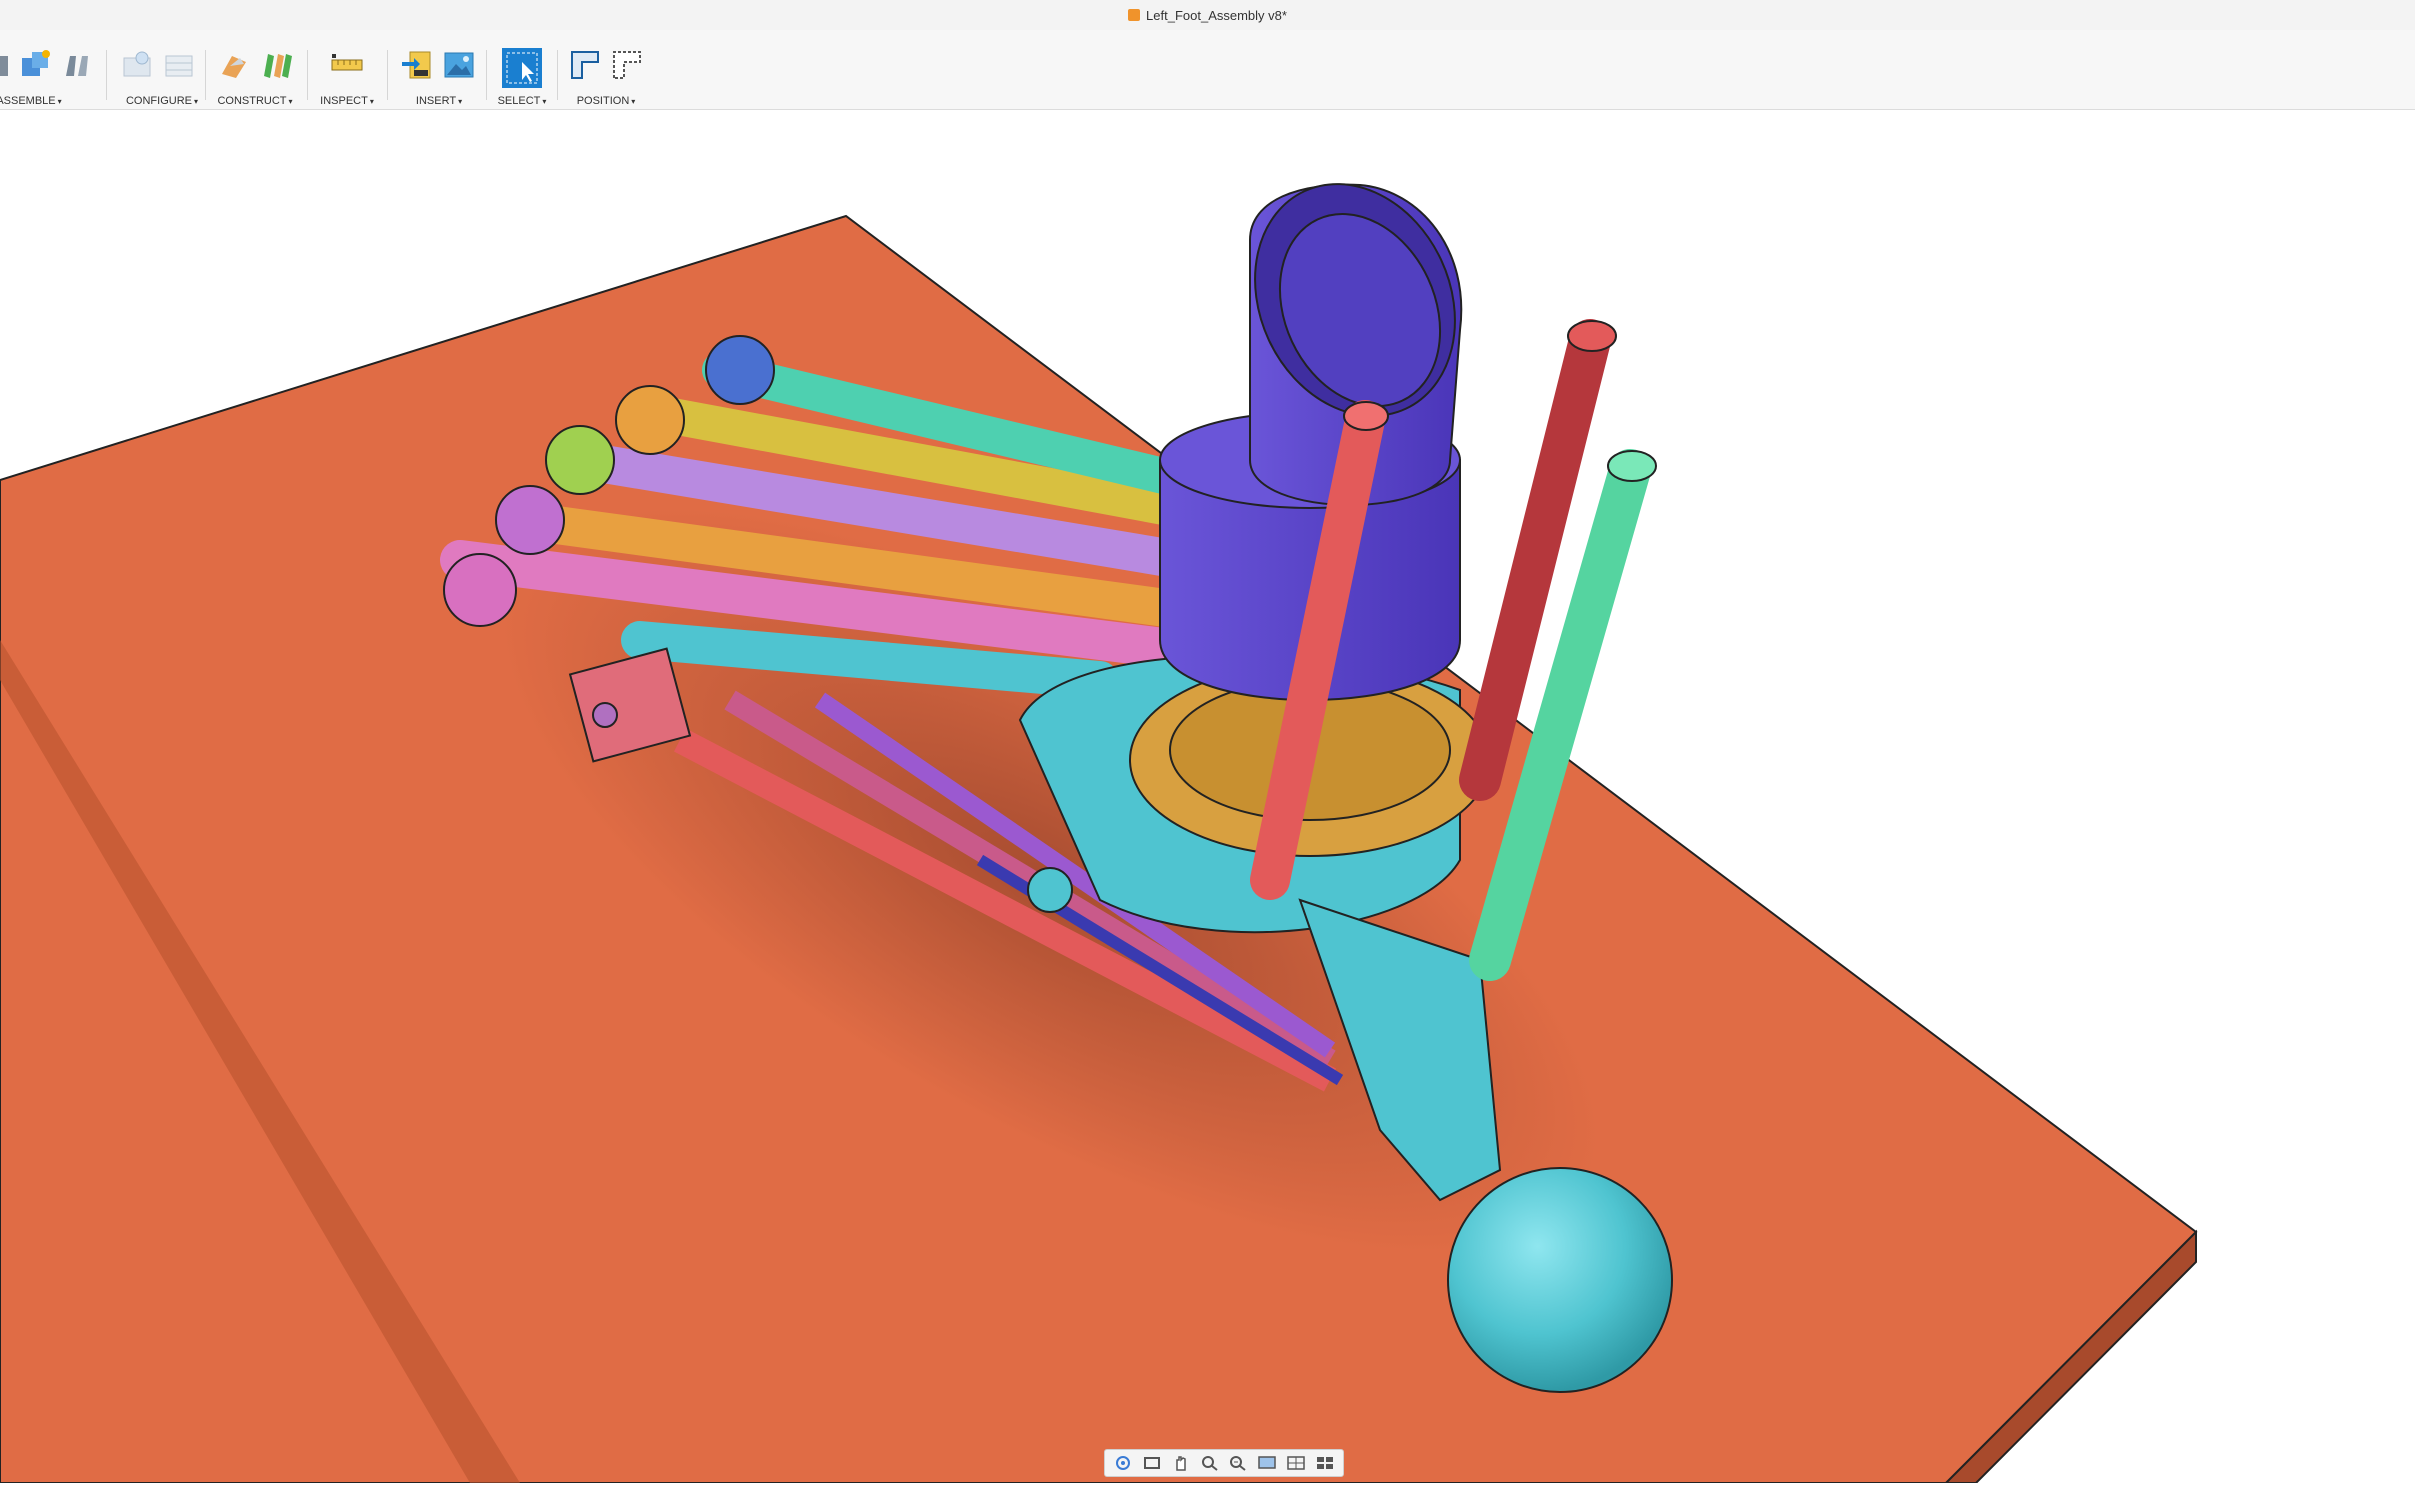  I want to click on midplane-icon, so click(277, 65).